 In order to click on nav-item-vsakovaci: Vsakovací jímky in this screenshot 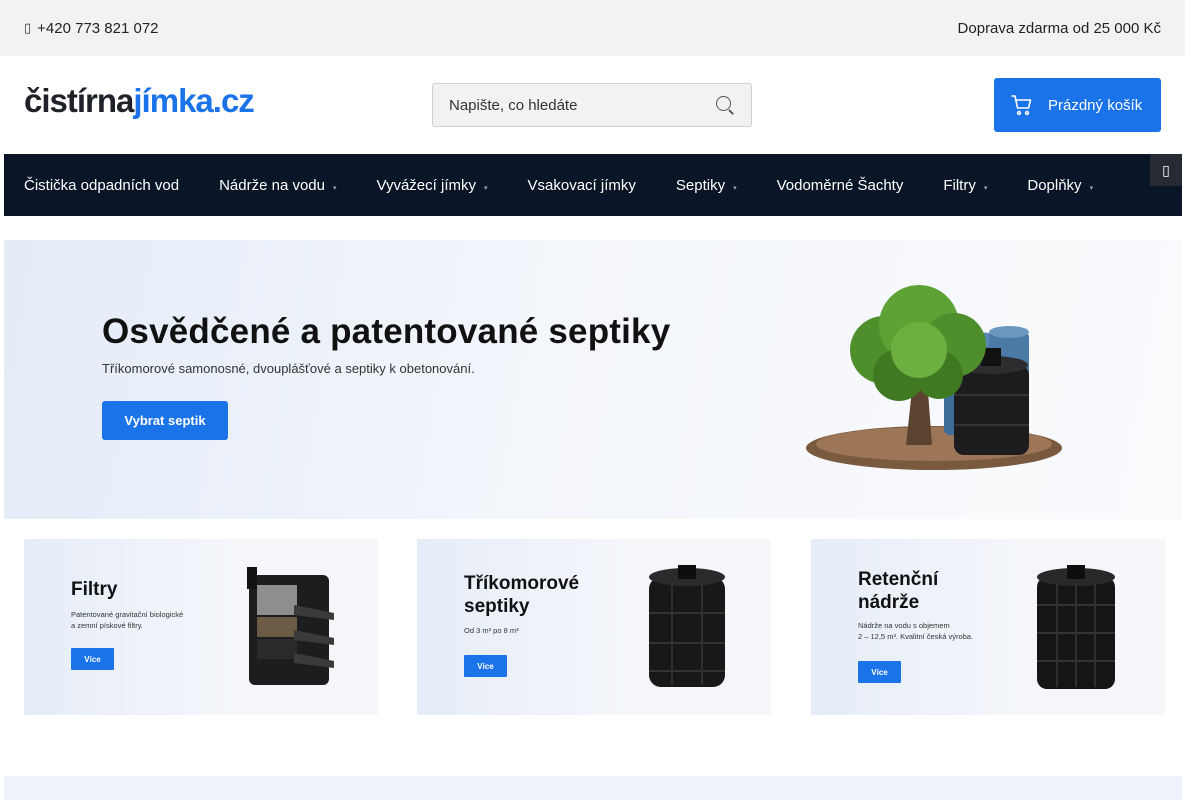, I will do `click(582, 185)`.